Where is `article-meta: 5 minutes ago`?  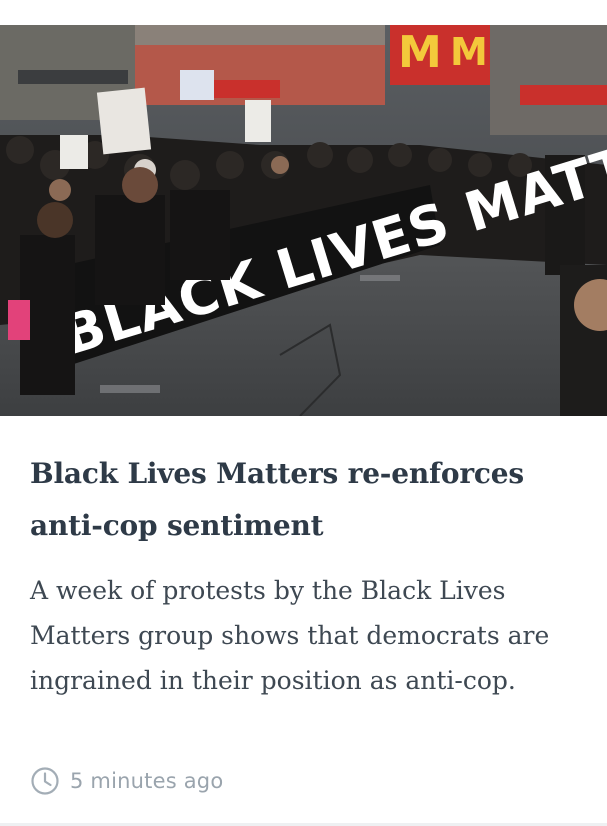
article-meta: 5 minutes ago is located at coordinates (126, 781).